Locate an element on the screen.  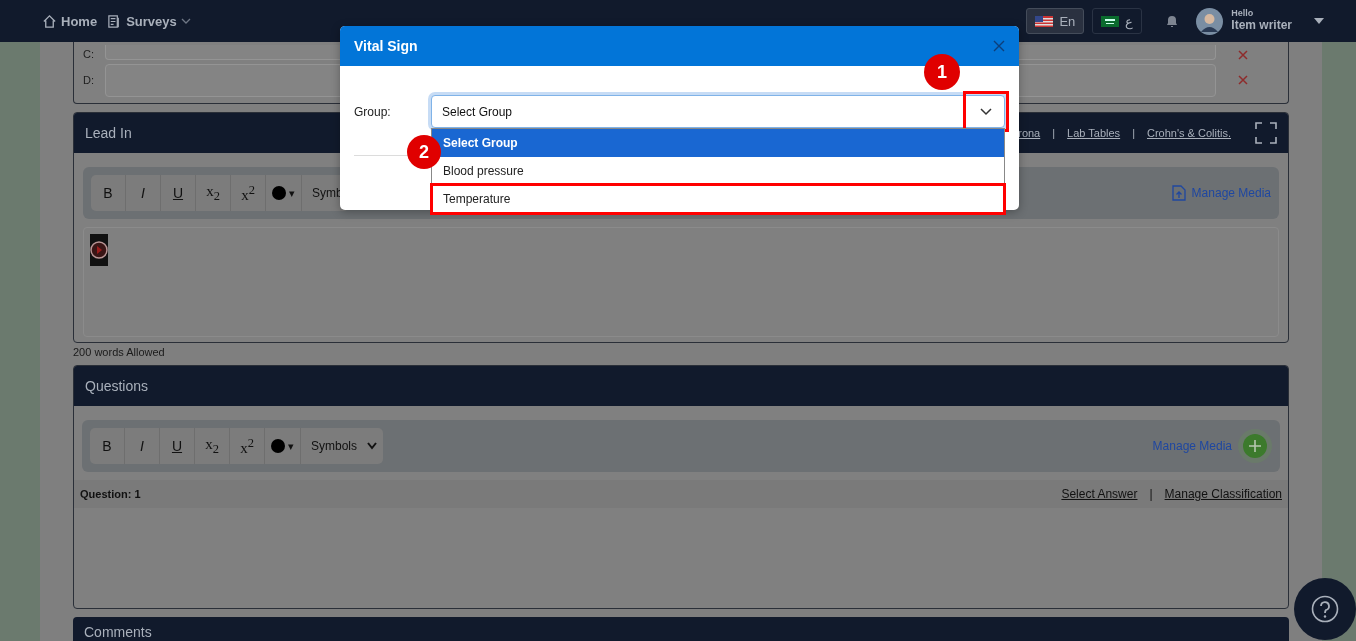
question-link: Select Answer is located at coordinates (1099, 494).